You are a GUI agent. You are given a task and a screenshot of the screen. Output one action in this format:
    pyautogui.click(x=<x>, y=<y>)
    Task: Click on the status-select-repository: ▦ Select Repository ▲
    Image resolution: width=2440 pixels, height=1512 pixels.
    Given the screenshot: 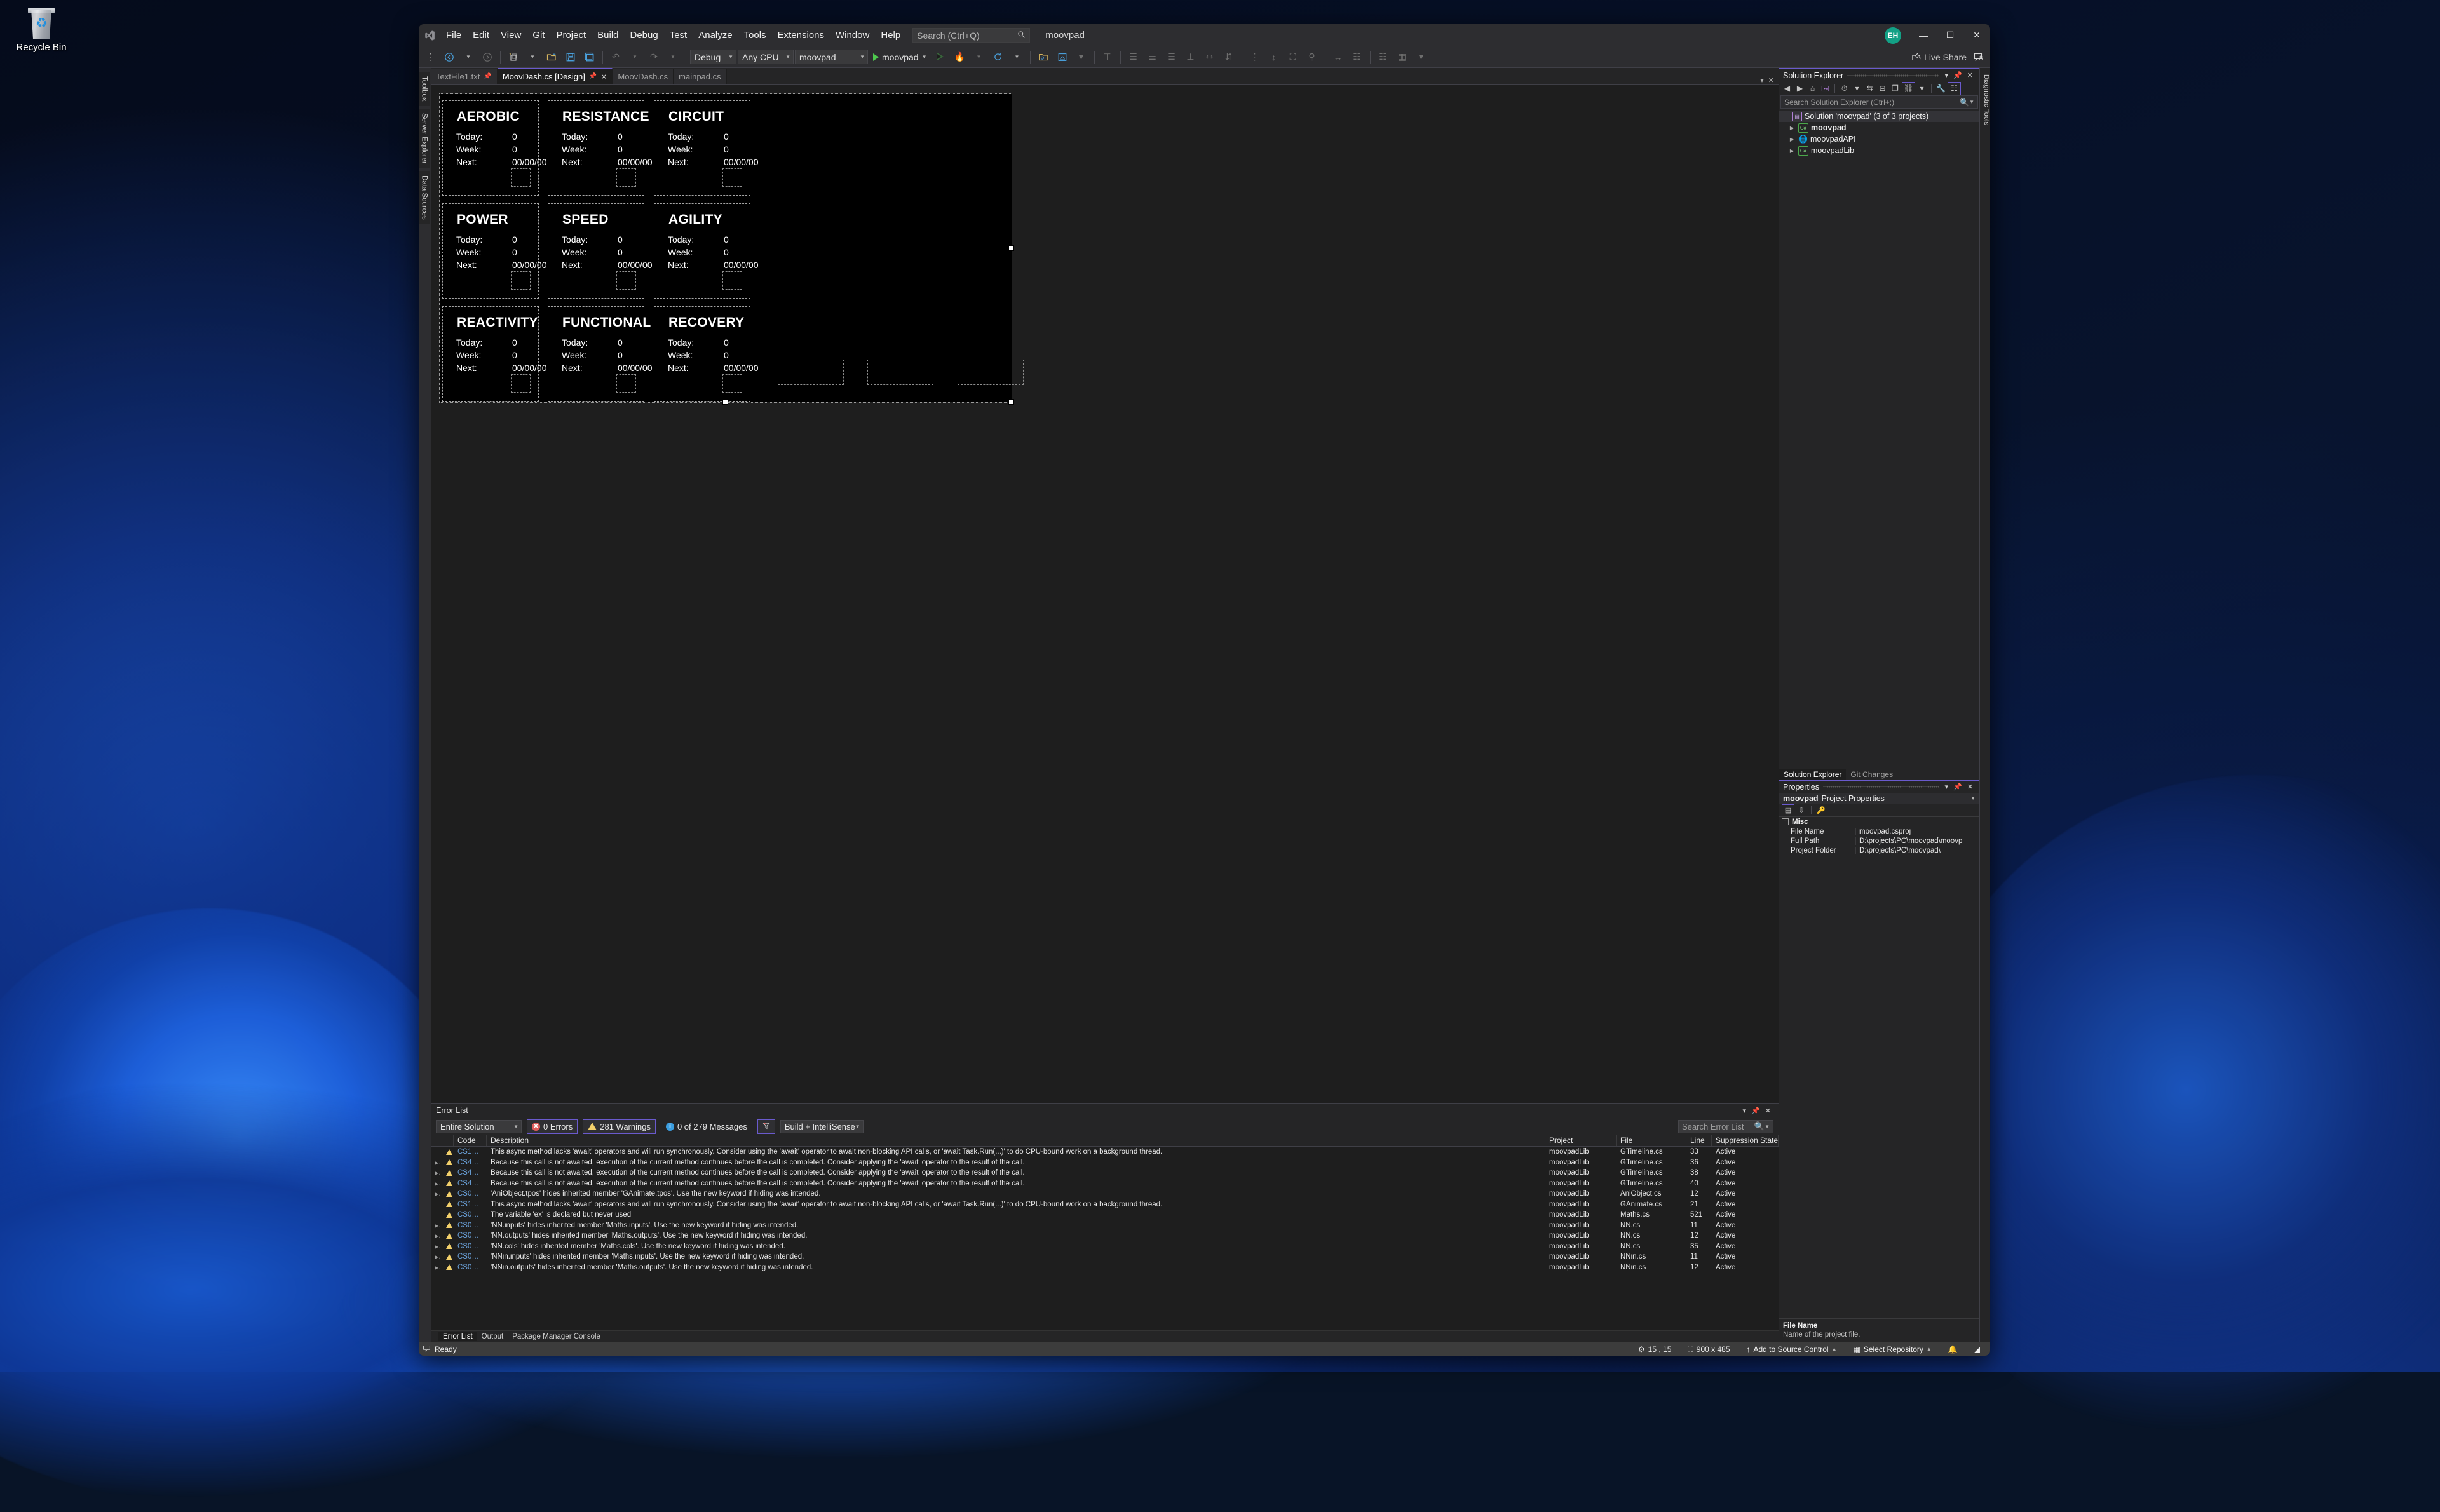 What is the action you would take?
    pyautogui.click(x=1892, y=1349)
    